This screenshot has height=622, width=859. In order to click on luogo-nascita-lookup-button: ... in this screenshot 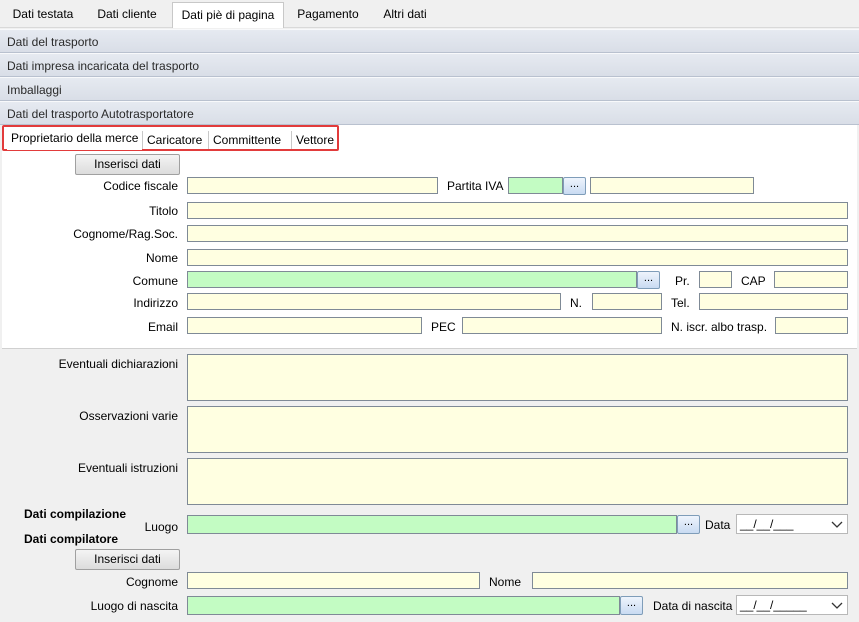, I will do `click(631, 605)`.